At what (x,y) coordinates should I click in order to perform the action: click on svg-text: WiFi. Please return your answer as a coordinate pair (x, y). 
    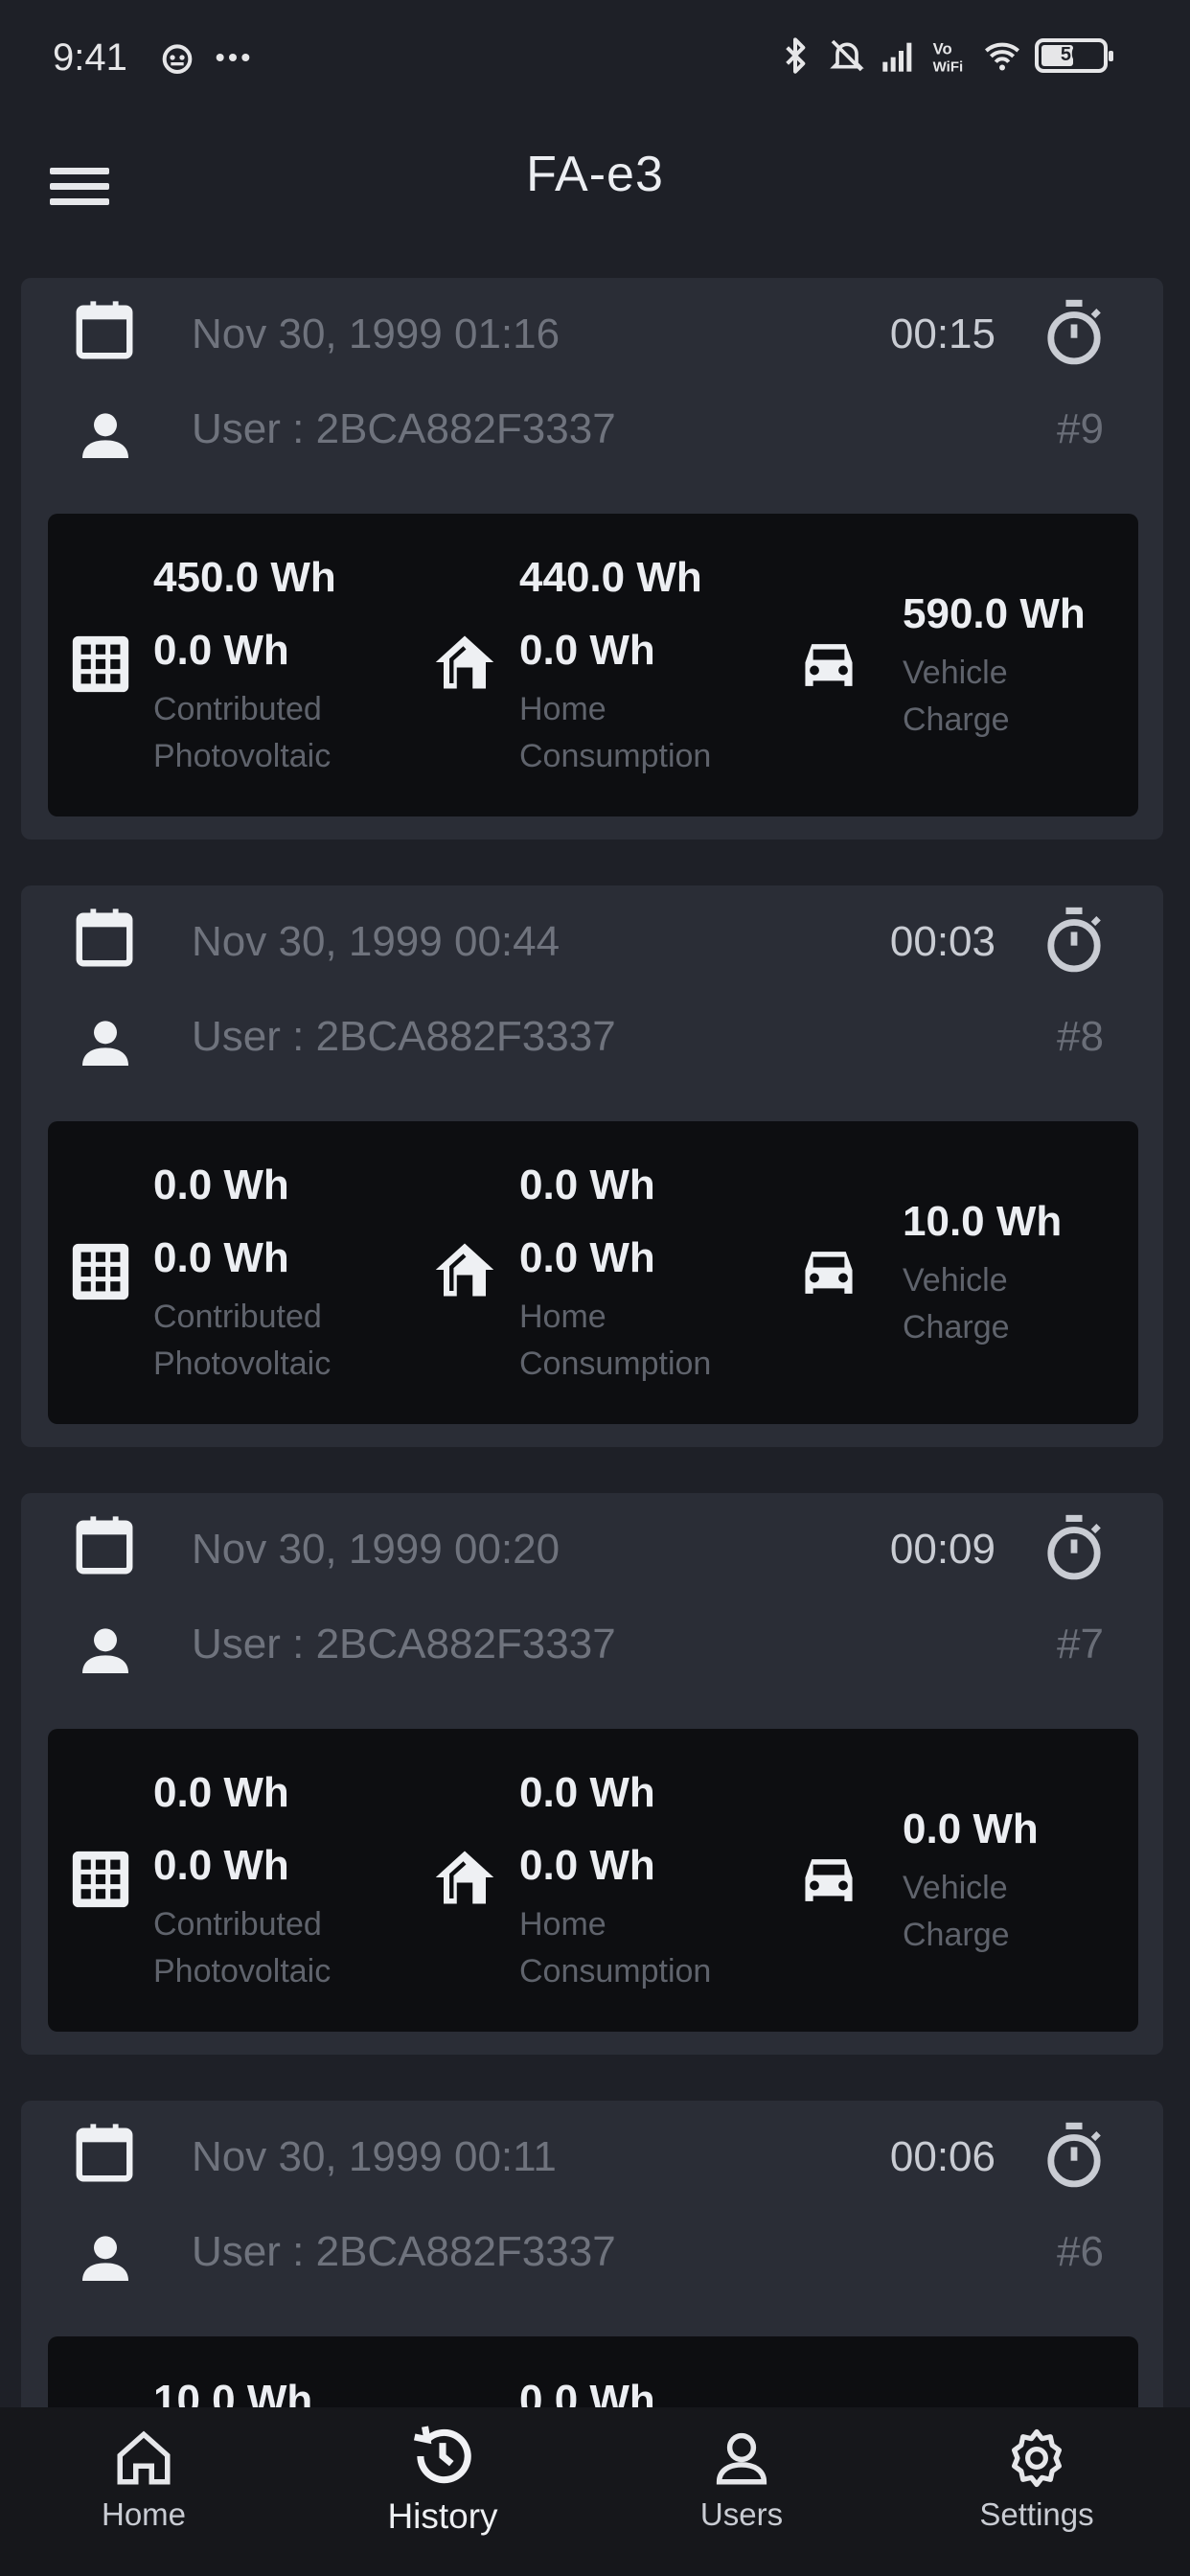
    Looking at the image, I should click on (949, 67).